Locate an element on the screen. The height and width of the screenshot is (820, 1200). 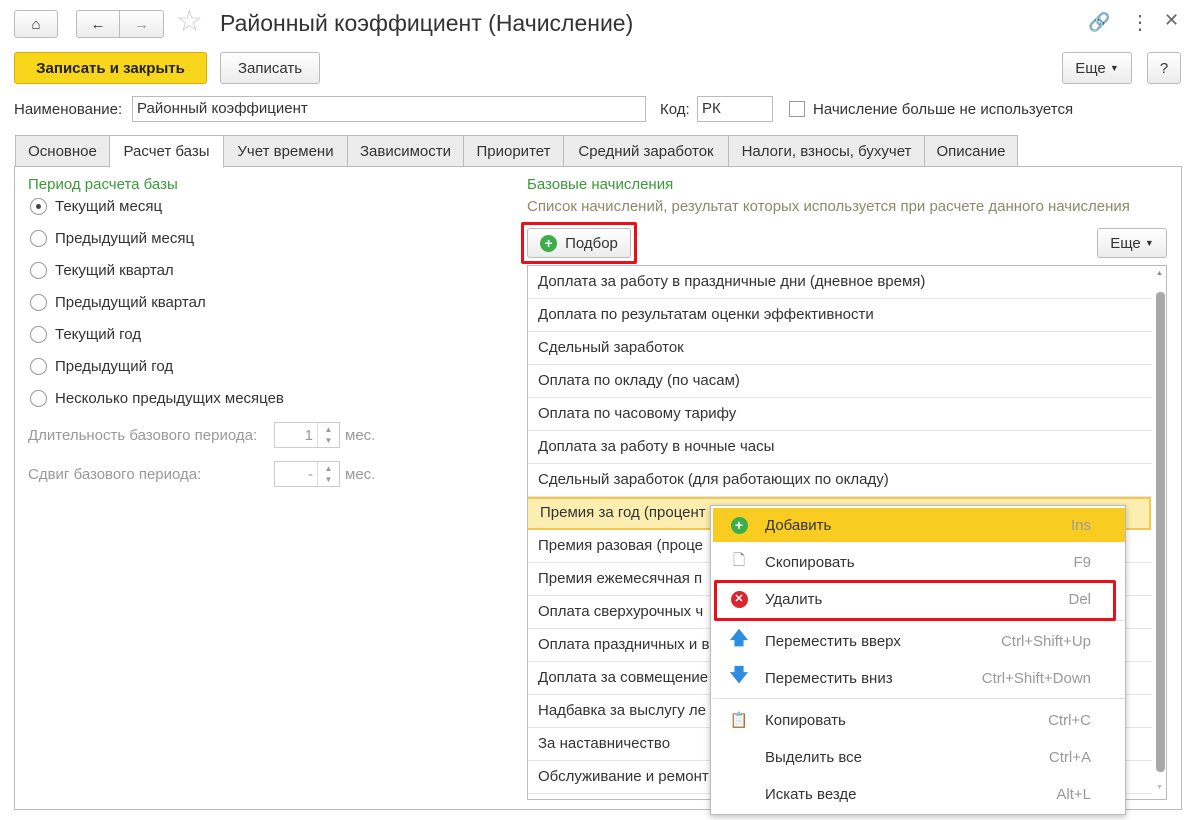
active-tab-gap is located at coordinates (166, 166).